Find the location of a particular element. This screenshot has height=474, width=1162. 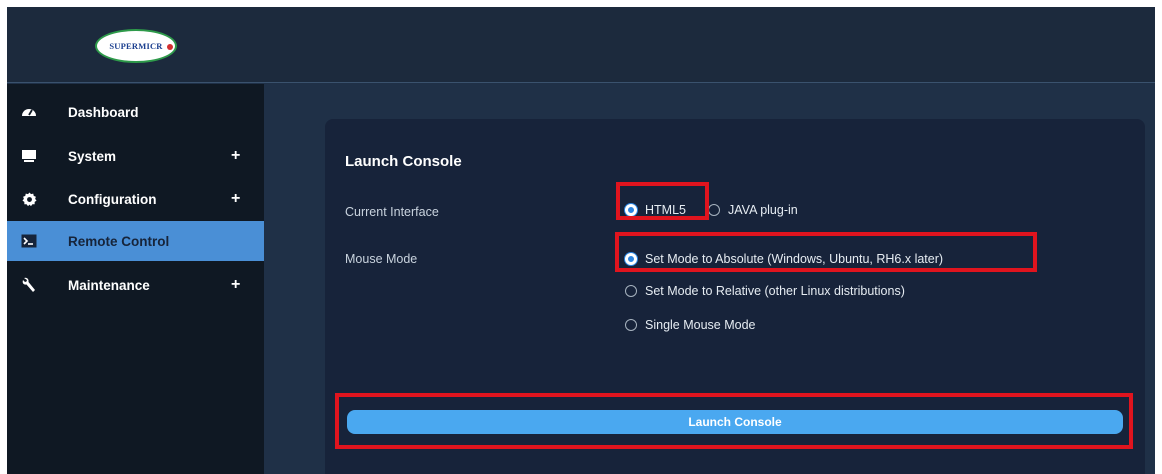

interface-option-html5: HTML5 is located at coordinates (655, 210).